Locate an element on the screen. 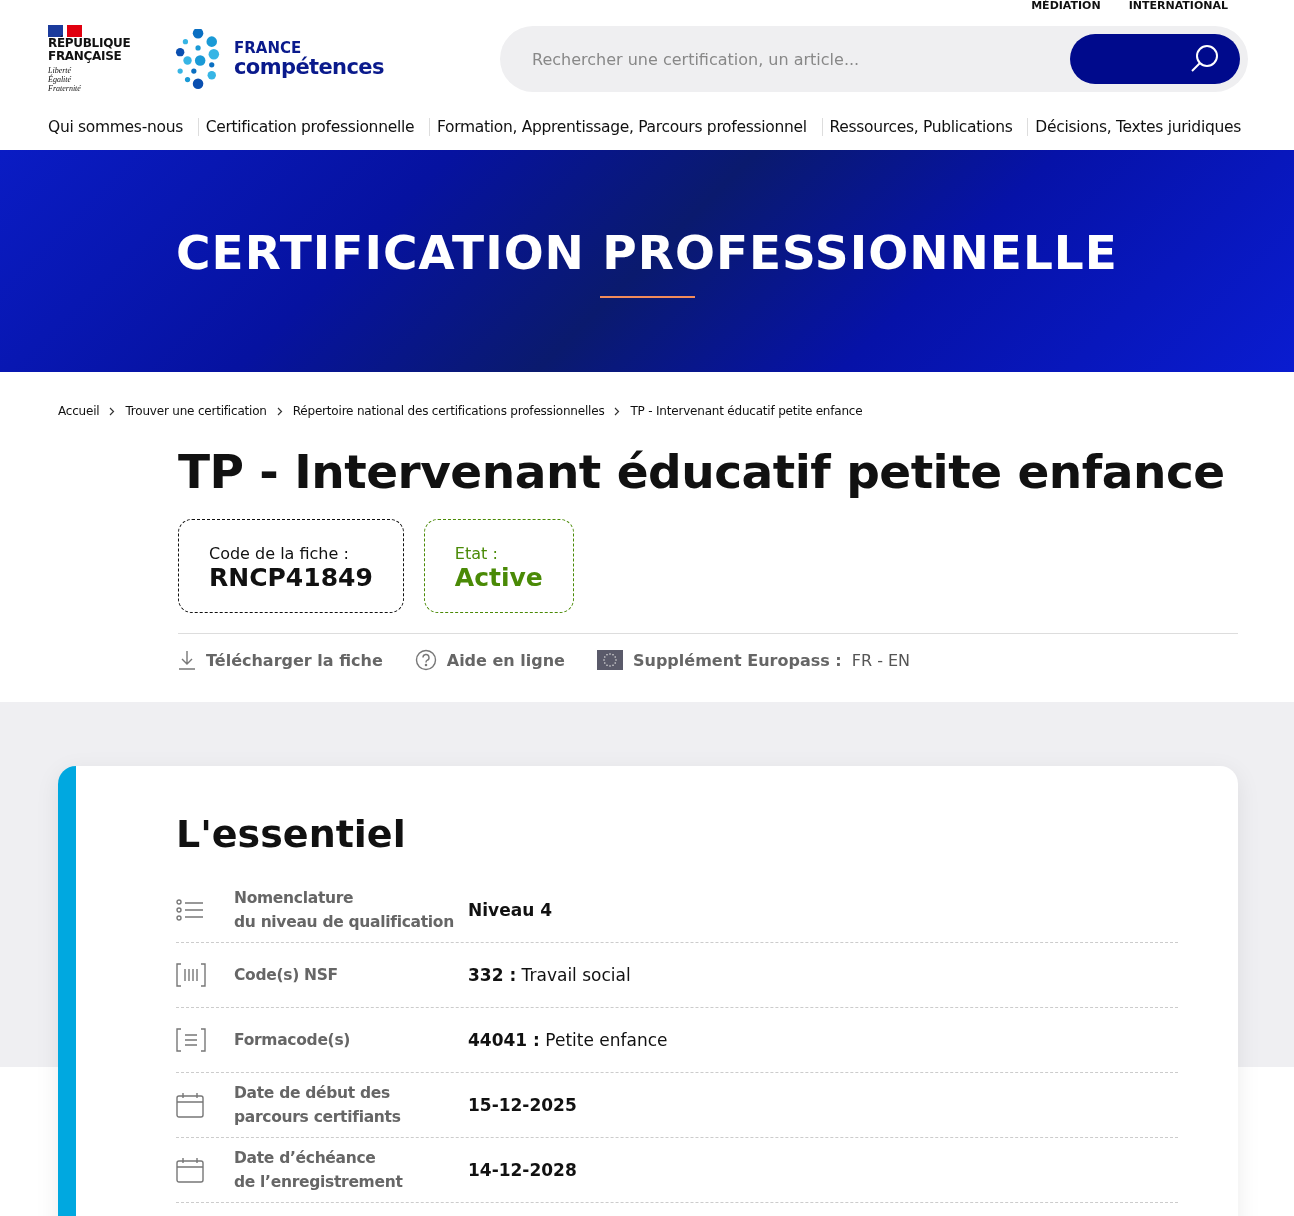 Image resolution: width=1294 pixels, height=1216 pixels. breadcrumb-link: Accueil is located at coordinates (79, 411).